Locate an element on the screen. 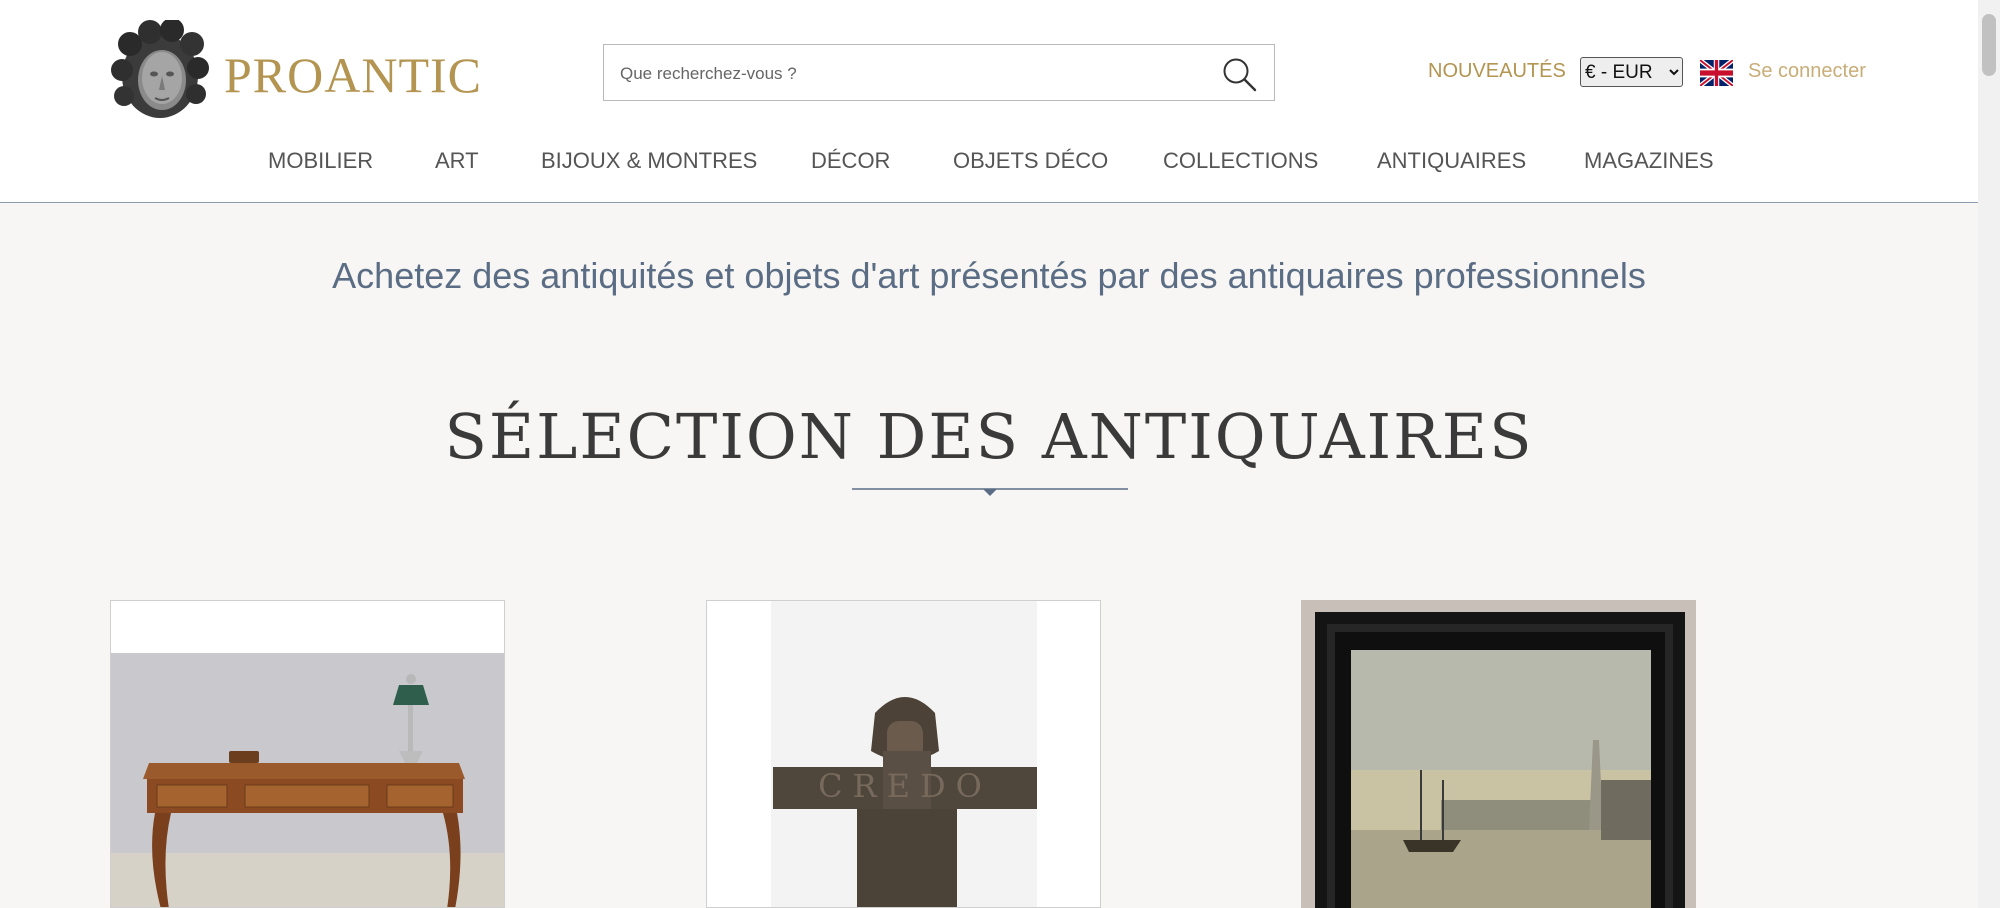 The image size is (2000, 908). nav-item-antiquaires: ANTIQUAIRES is located at coordinates (1451, 161).